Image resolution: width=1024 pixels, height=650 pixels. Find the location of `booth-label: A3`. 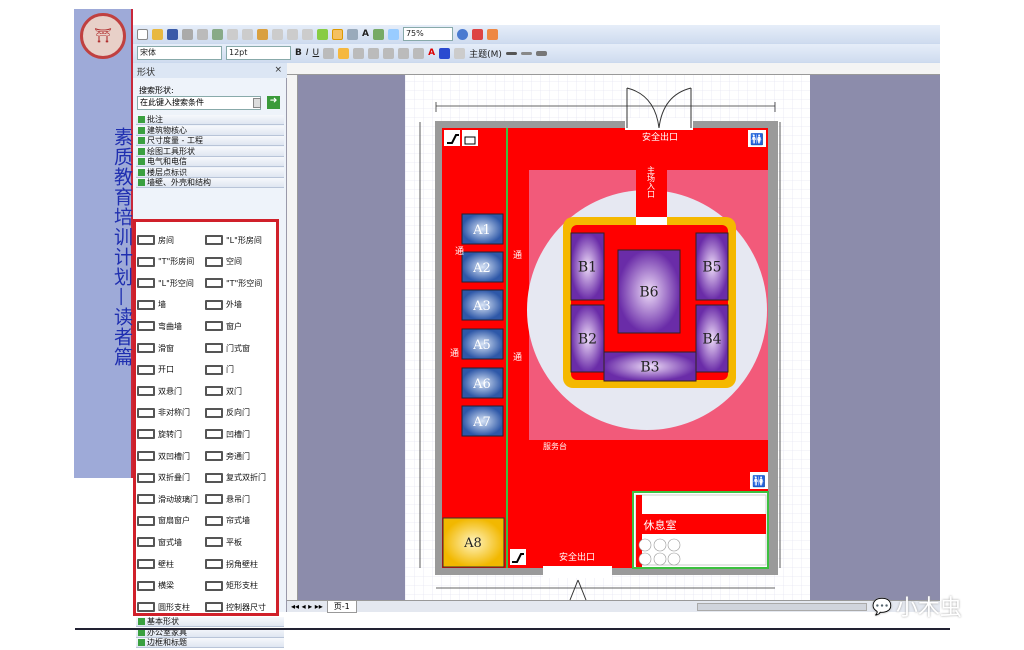

booth-label: A3 is located at coordinates (481, 306).